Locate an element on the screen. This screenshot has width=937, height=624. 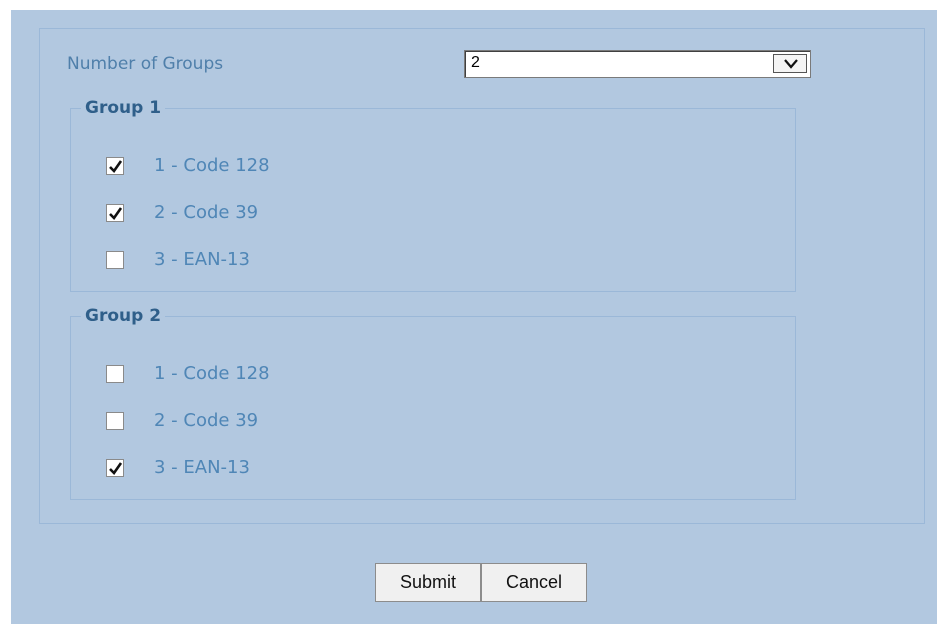
group-1-title: Group 1 is located at coordinates (123, 108).